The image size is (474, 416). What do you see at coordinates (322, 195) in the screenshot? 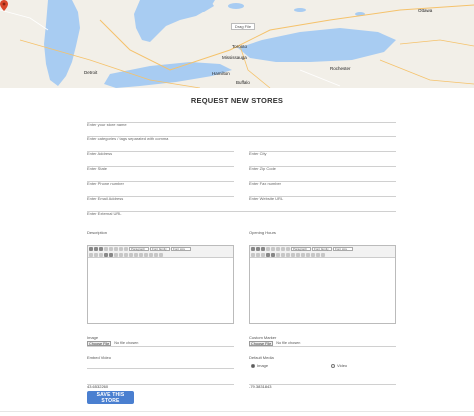
I see `website-field` at bounding box center [322, 195].